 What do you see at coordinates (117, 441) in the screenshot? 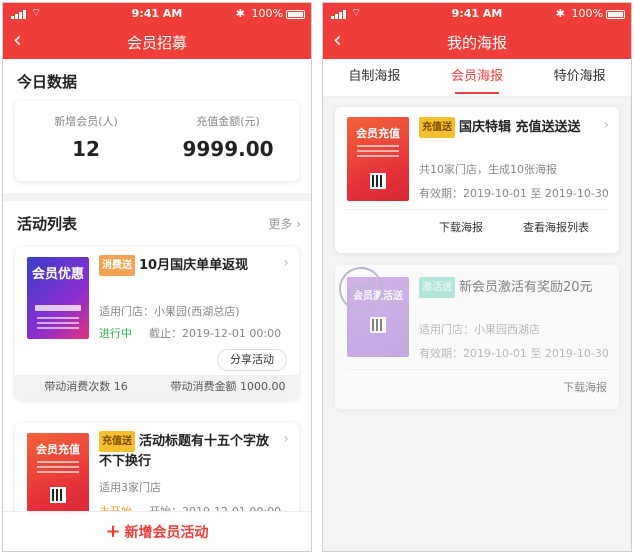
I see `activity-tag: 充值送` at bounding box center [117, 441].